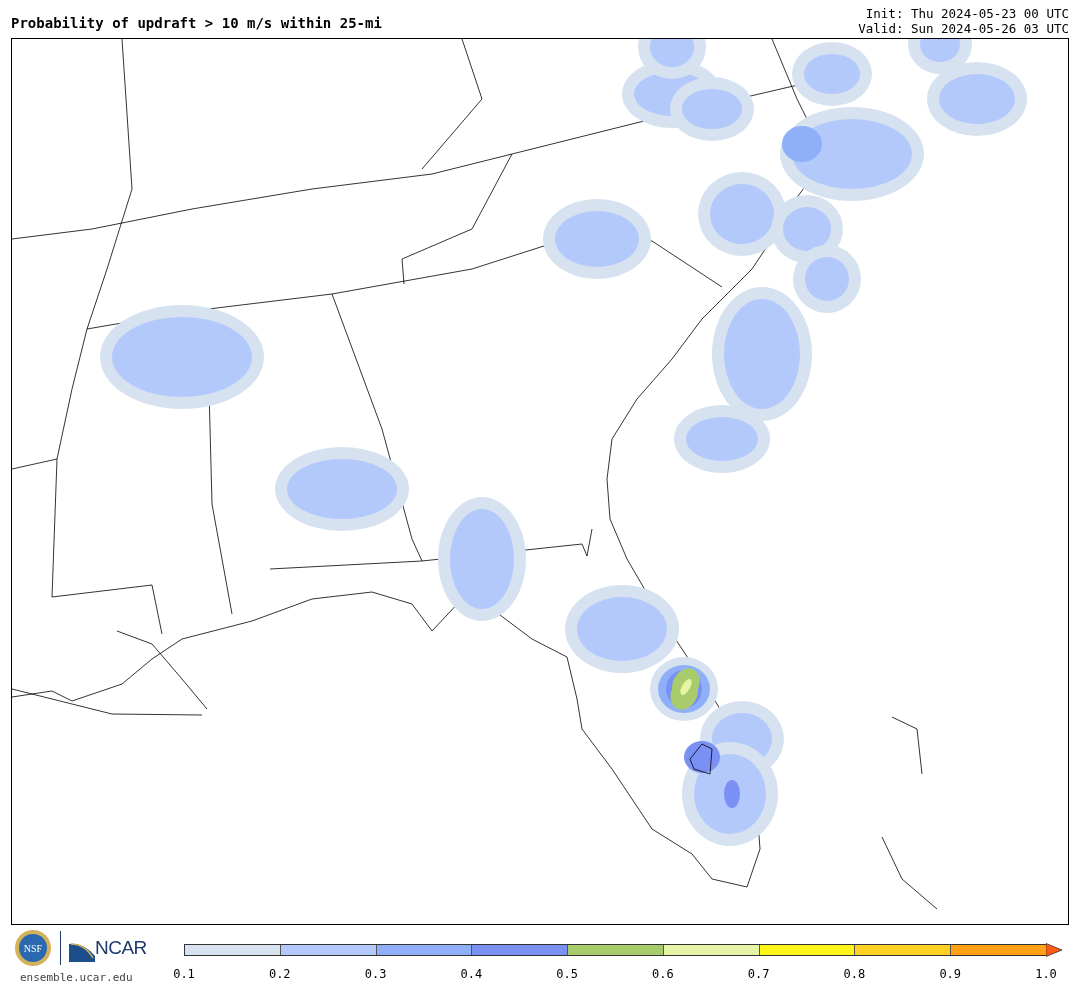  What do you see at coordinates (33, 948) in the screenshot?
I see `nsf-logo: NSF` at bounding box center [33, 948].